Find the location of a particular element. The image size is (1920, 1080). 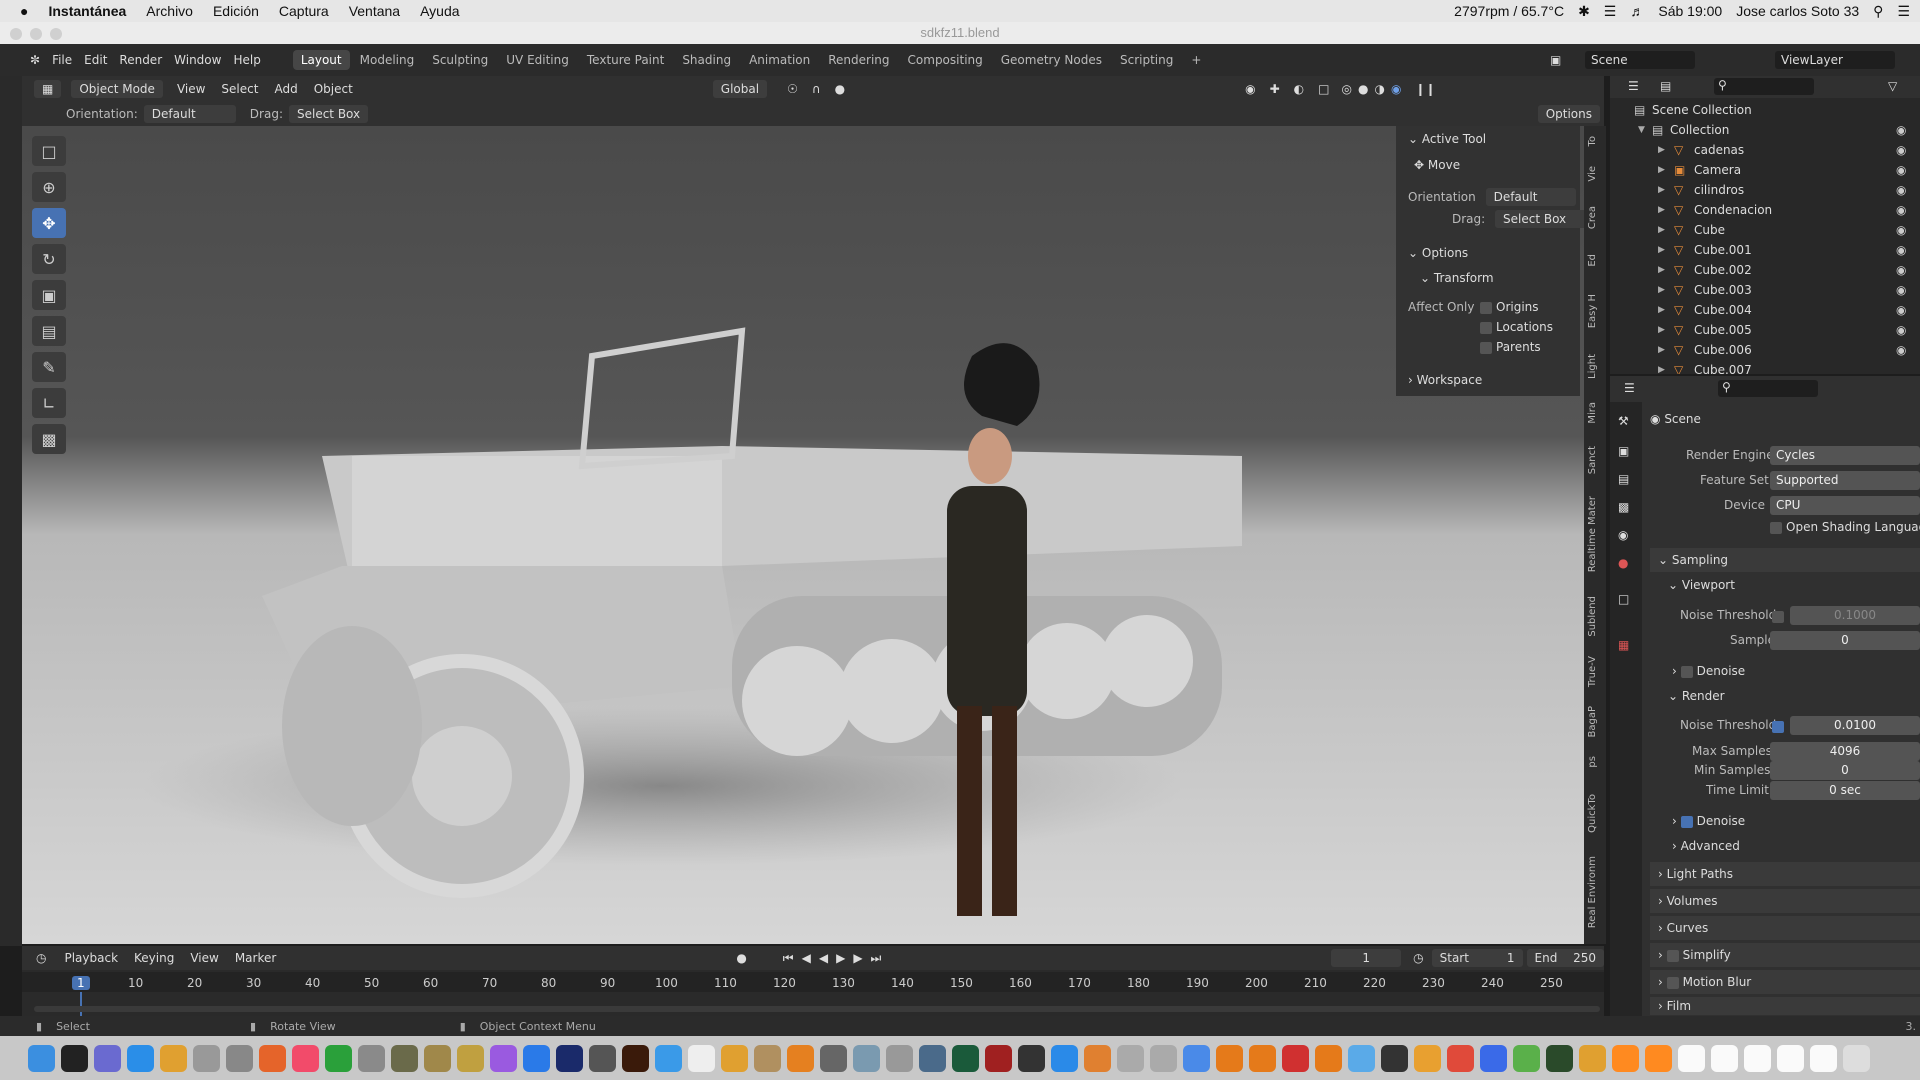

document-5-icon is located at coordinates (1823, 1058).